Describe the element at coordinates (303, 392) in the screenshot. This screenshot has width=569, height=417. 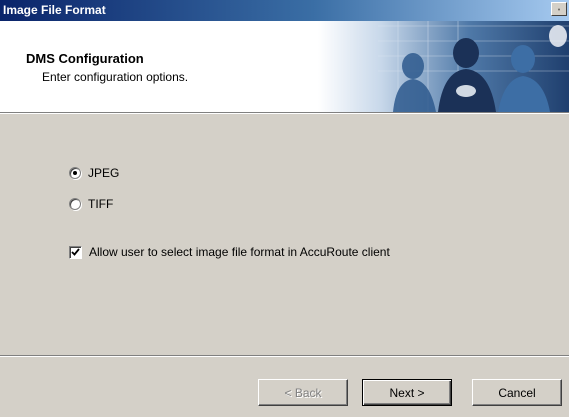
I see `back-button: < Back` at that location.